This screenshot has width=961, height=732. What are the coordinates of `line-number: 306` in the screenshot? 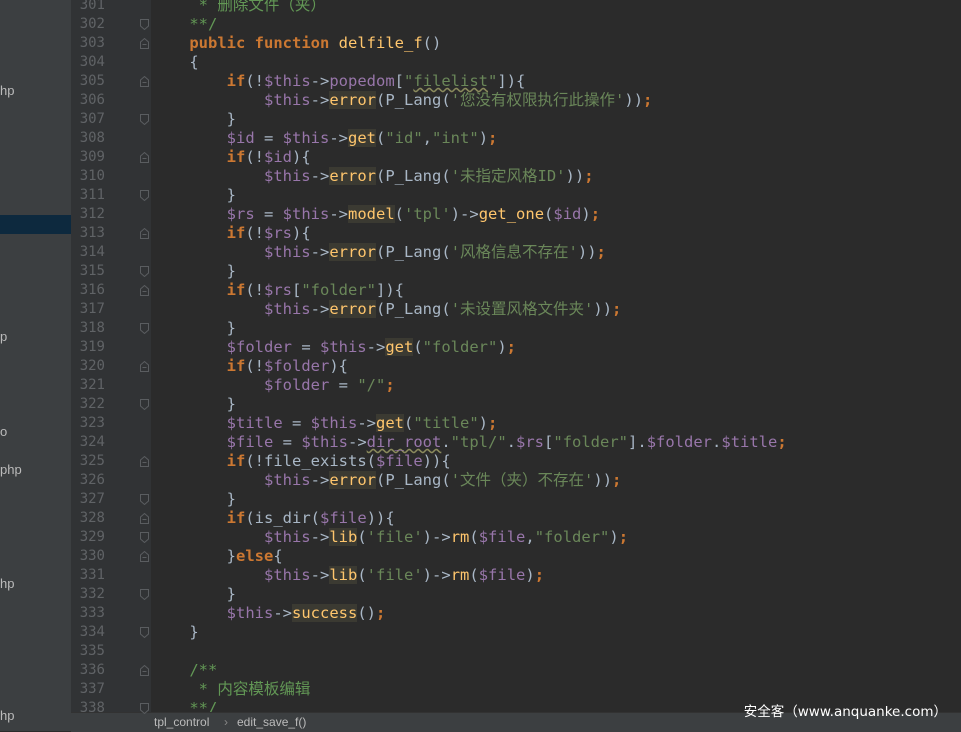 It's located at (92, 100).